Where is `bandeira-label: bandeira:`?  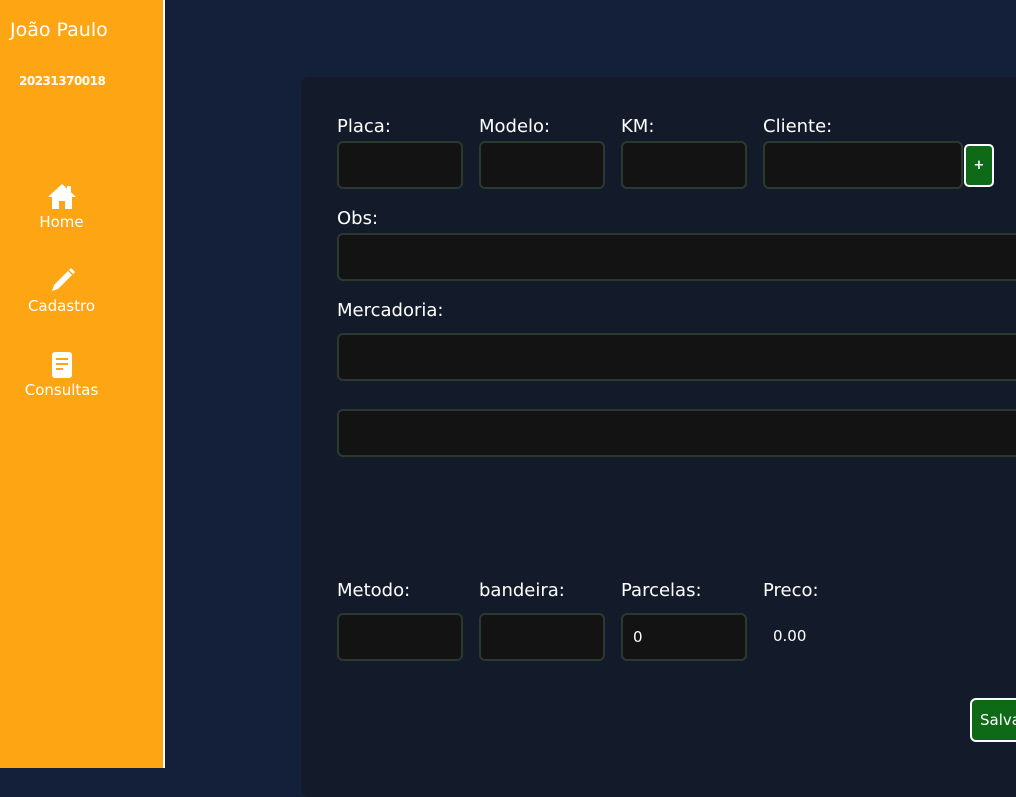
bandeira-label: bandeira: is located at coordinates (522, 590).